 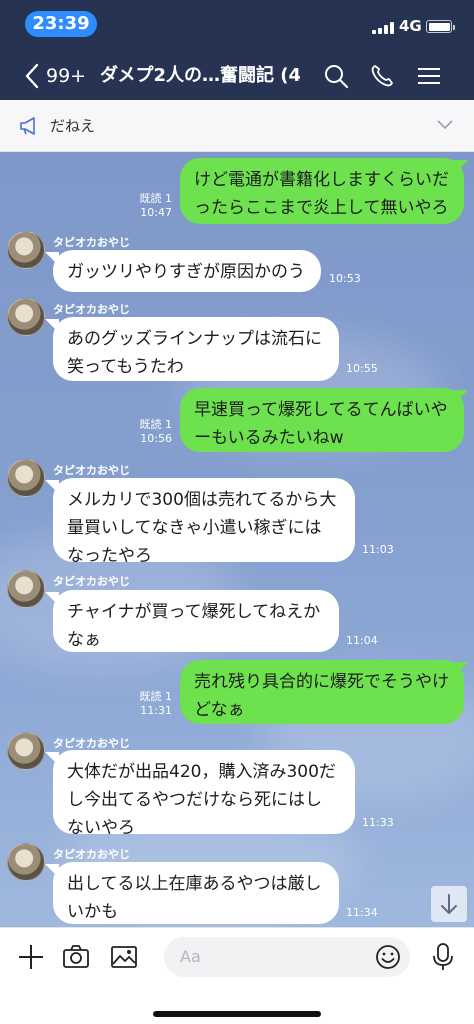 What do you see at coordinates (31, 957) in the screenshot?
I see `plus-icon` at bounding box center [31, 957].